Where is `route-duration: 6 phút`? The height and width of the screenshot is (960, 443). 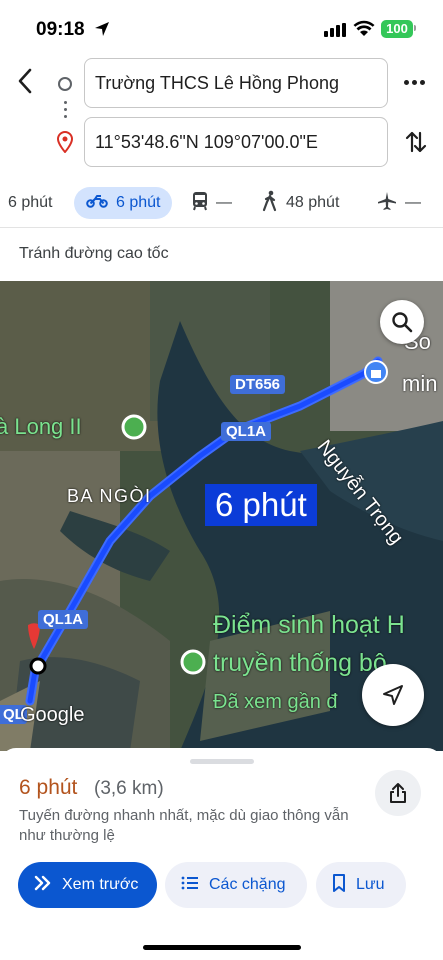
route-duration: 6 phút is located at coordinates (48, 787).